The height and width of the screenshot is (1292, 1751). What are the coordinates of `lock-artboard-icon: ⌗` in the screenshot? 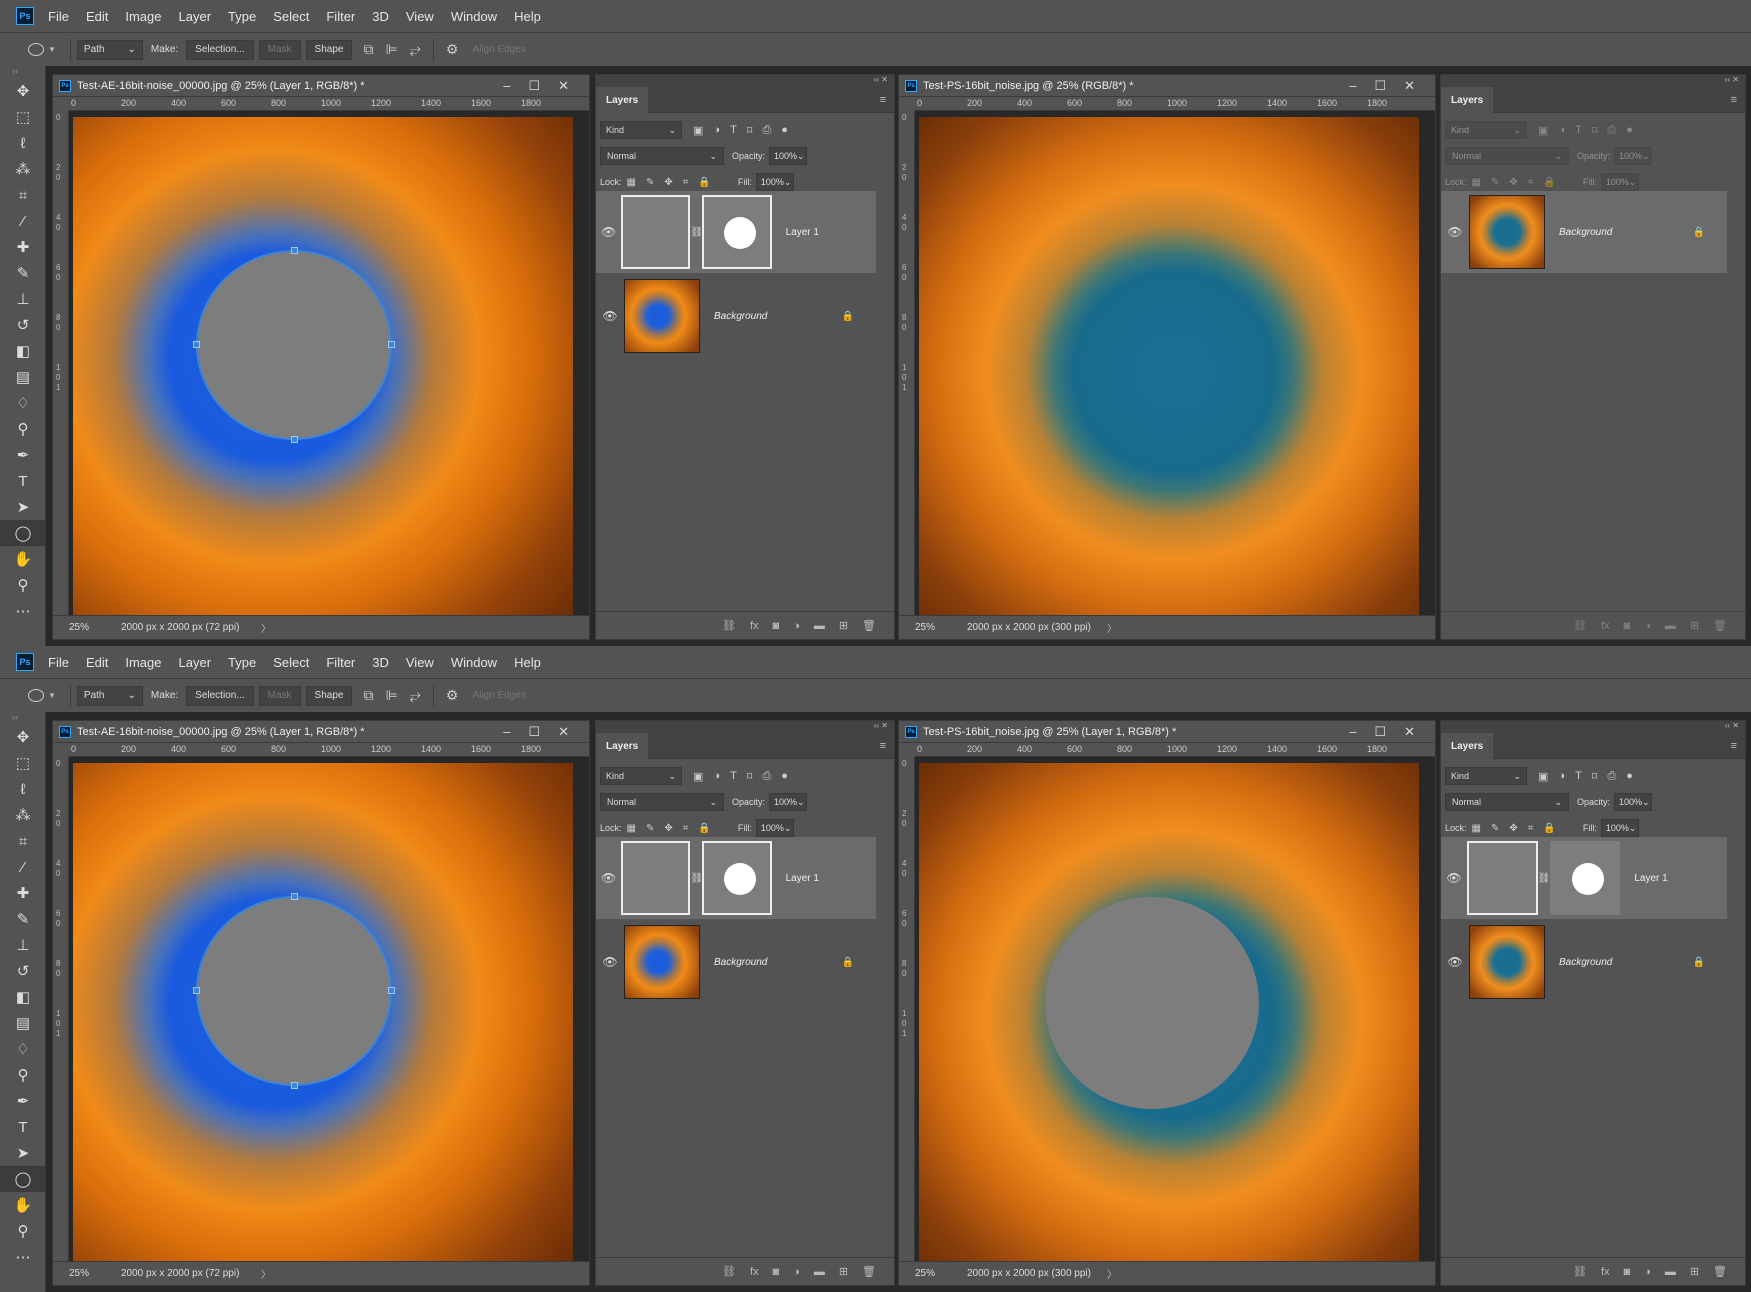 It's located at (1531, 182).